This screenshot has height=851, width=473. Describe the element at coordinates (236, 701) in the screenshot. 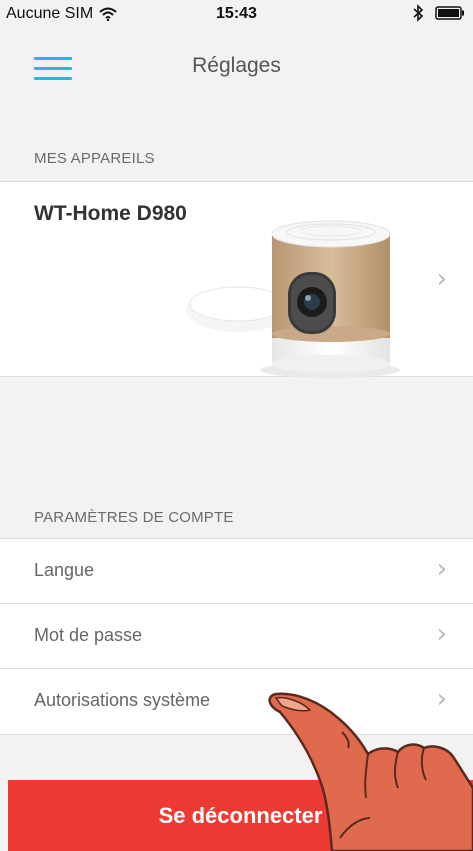

I see `list-item-autorisations-systeme: Autorisations système ›` at that location.